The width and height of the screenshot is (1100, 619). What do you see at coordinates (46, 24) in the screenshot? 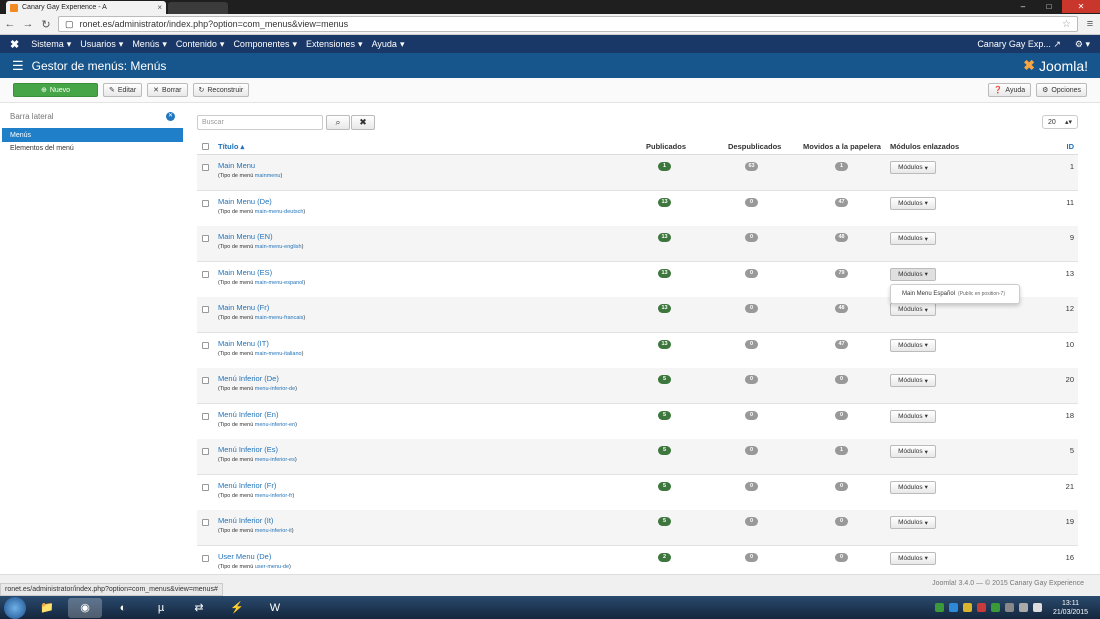
I see `reload-icon: ↻` at bounding box center [46, 24].